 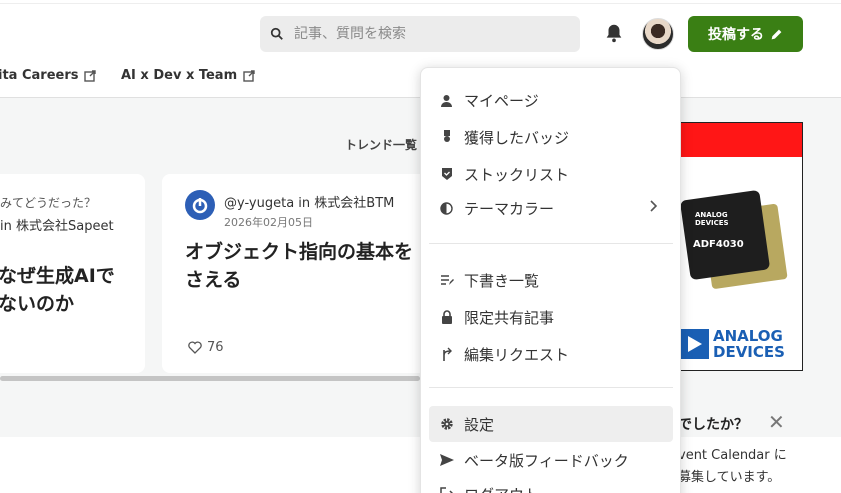 What do you see at coordinates (37, 304) in the screenshot?
I see `card-title-line: ないのか` at bounding box center [37, 304].